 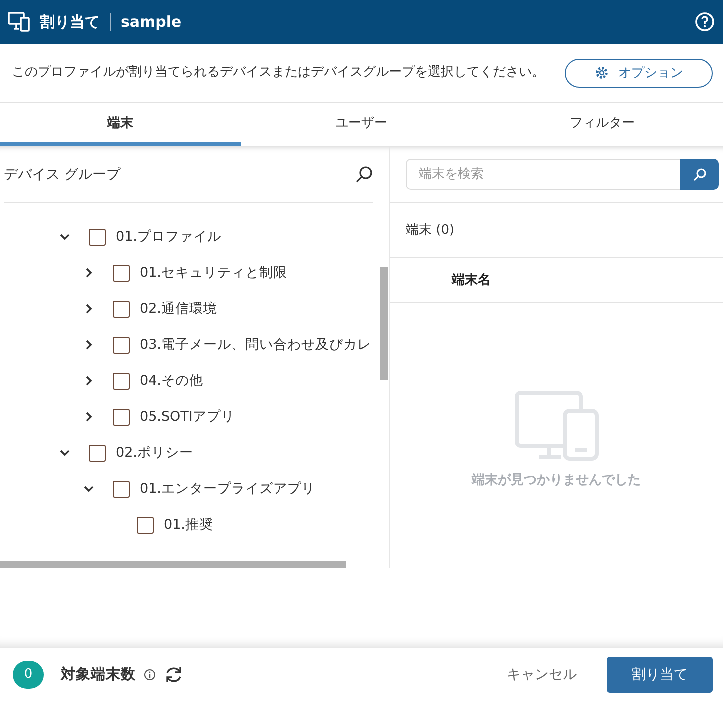 What do you see at coordinates (151, 22) in the screenshot?
I see `profile-name: sample` at bounding box center [151, 22].